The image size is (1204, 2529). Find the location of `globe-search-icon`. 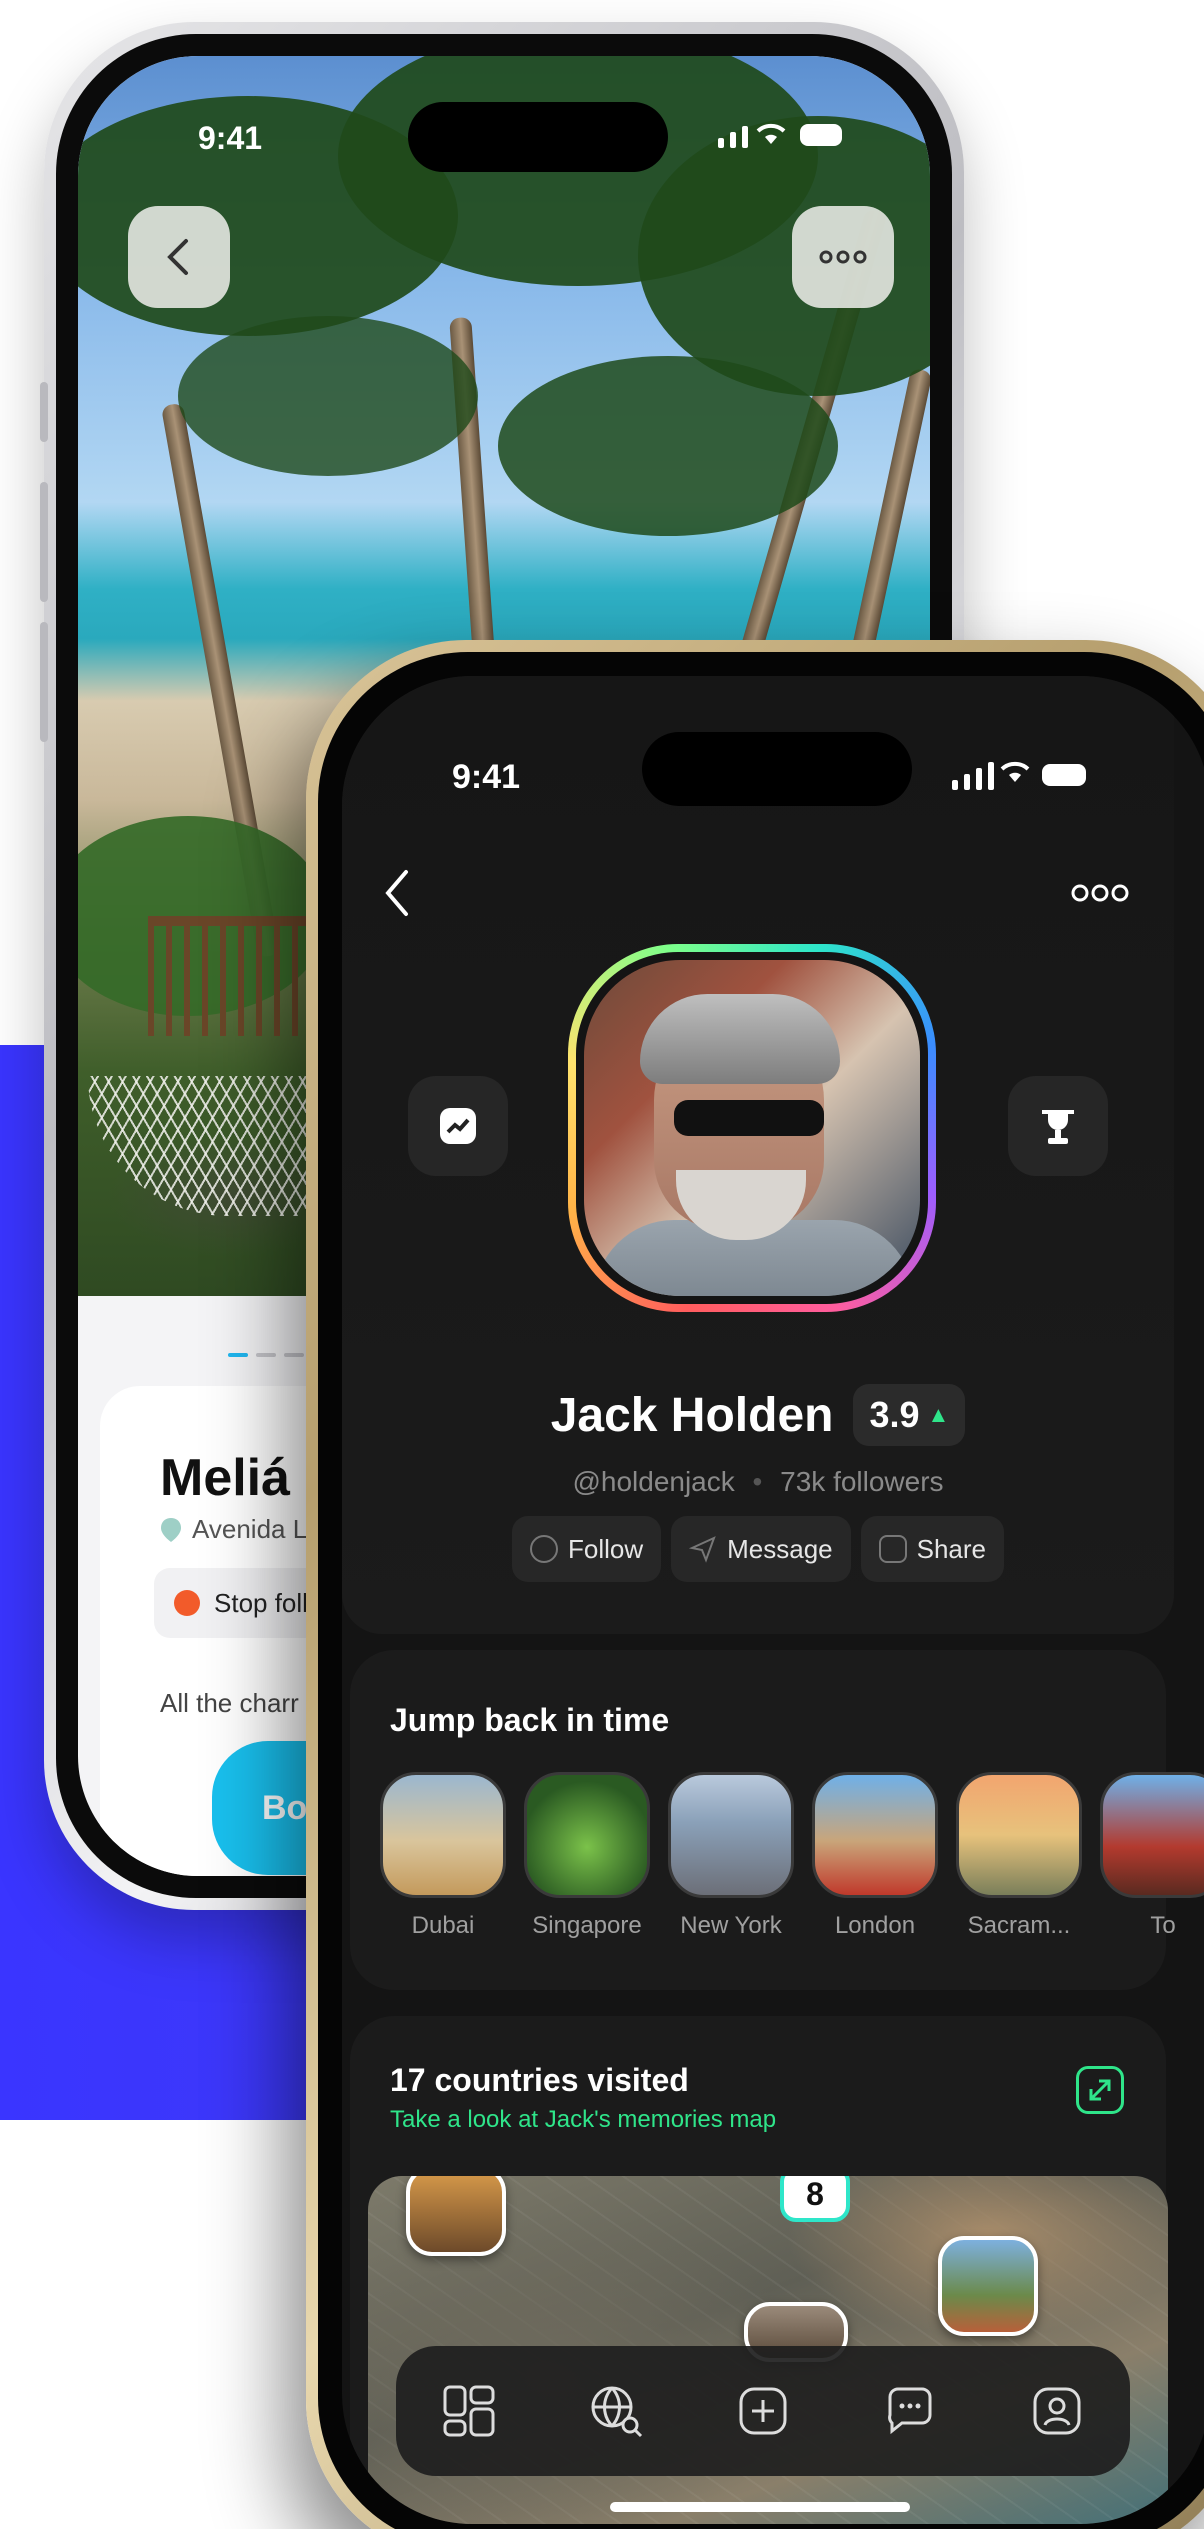

globe-search-icon is located at coordinates (617, 2412).